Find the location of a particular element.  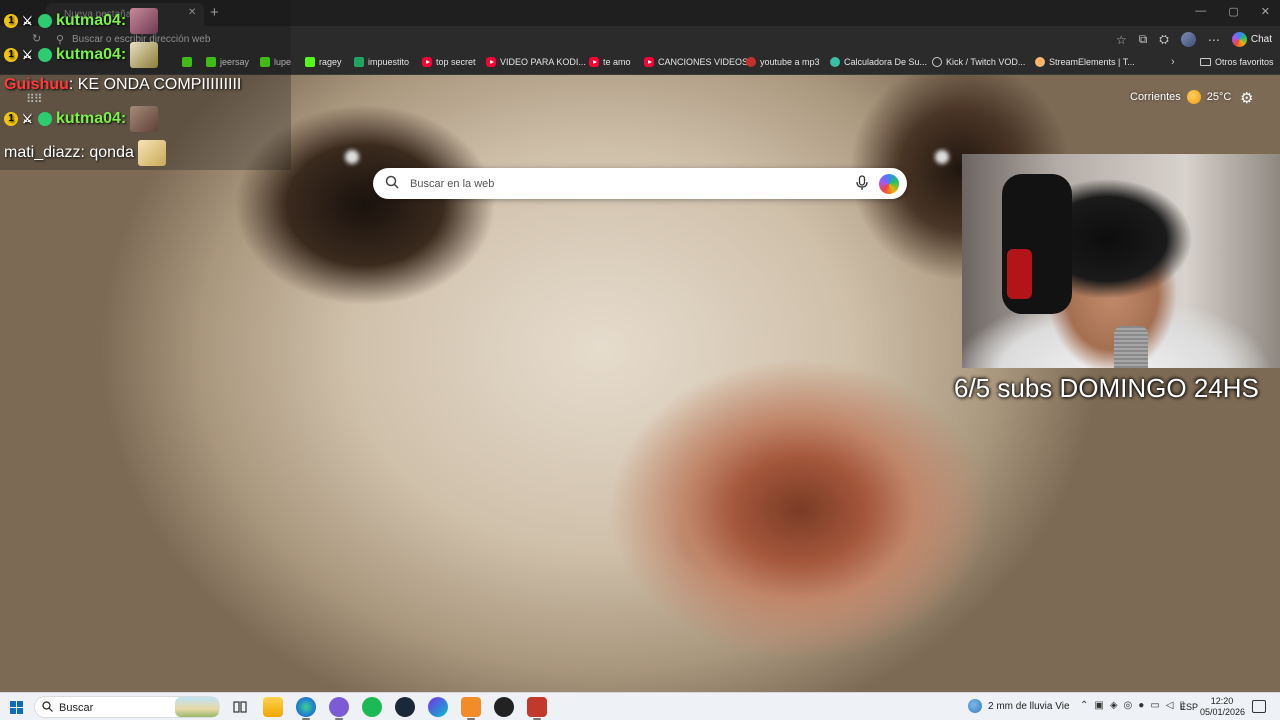

tray-app-icon: ▣ is located at coordinates (1098, 705).